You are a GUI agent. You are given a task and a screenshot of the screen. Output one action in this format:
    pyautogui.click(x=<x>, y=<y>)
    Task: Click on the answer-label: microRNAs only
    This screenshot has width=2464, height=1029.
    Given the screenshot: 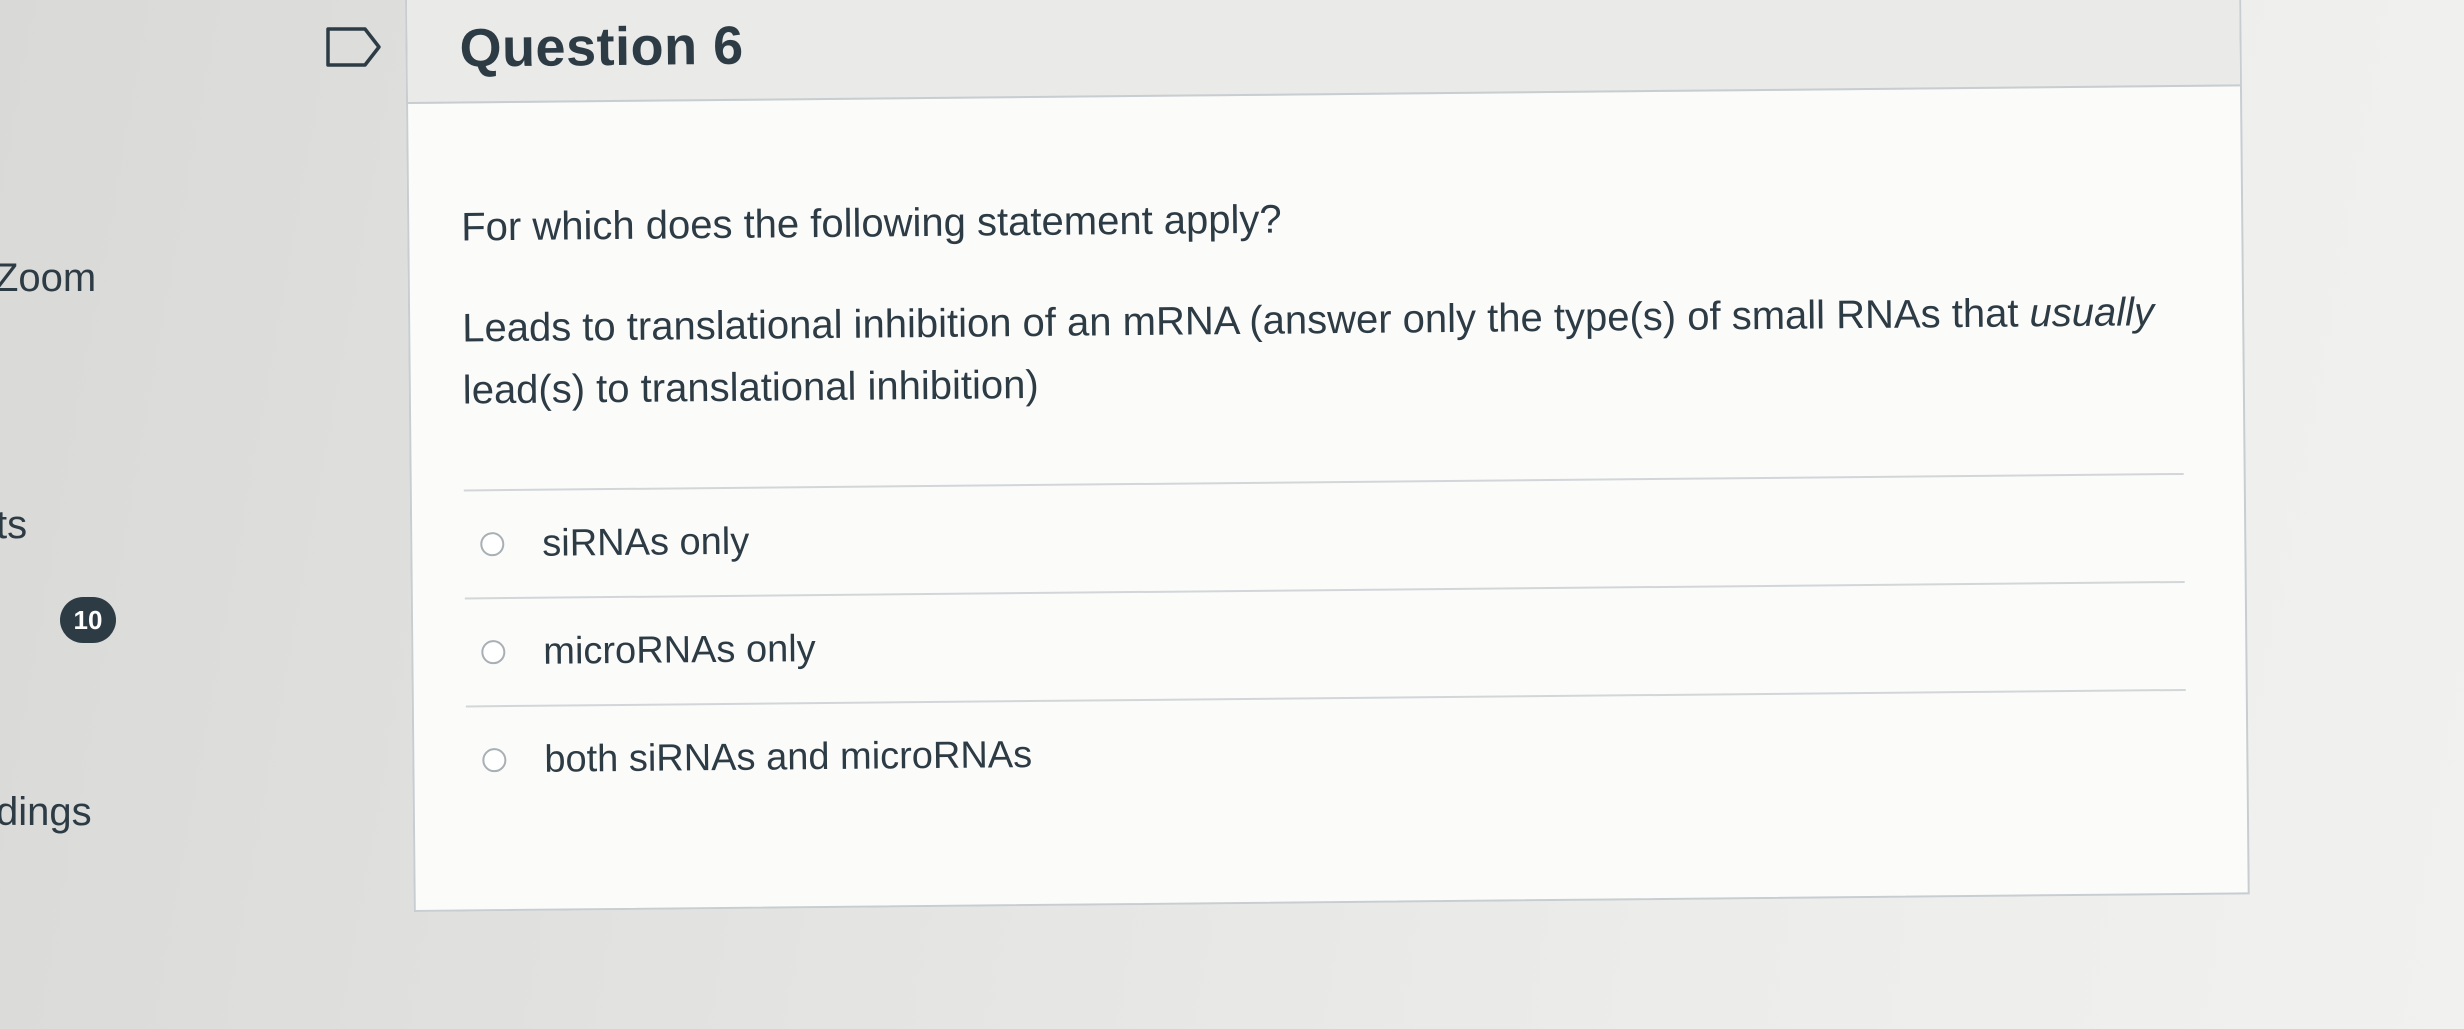 What is the action you would take?
    pyautogui.click(x=679, y=650)
    